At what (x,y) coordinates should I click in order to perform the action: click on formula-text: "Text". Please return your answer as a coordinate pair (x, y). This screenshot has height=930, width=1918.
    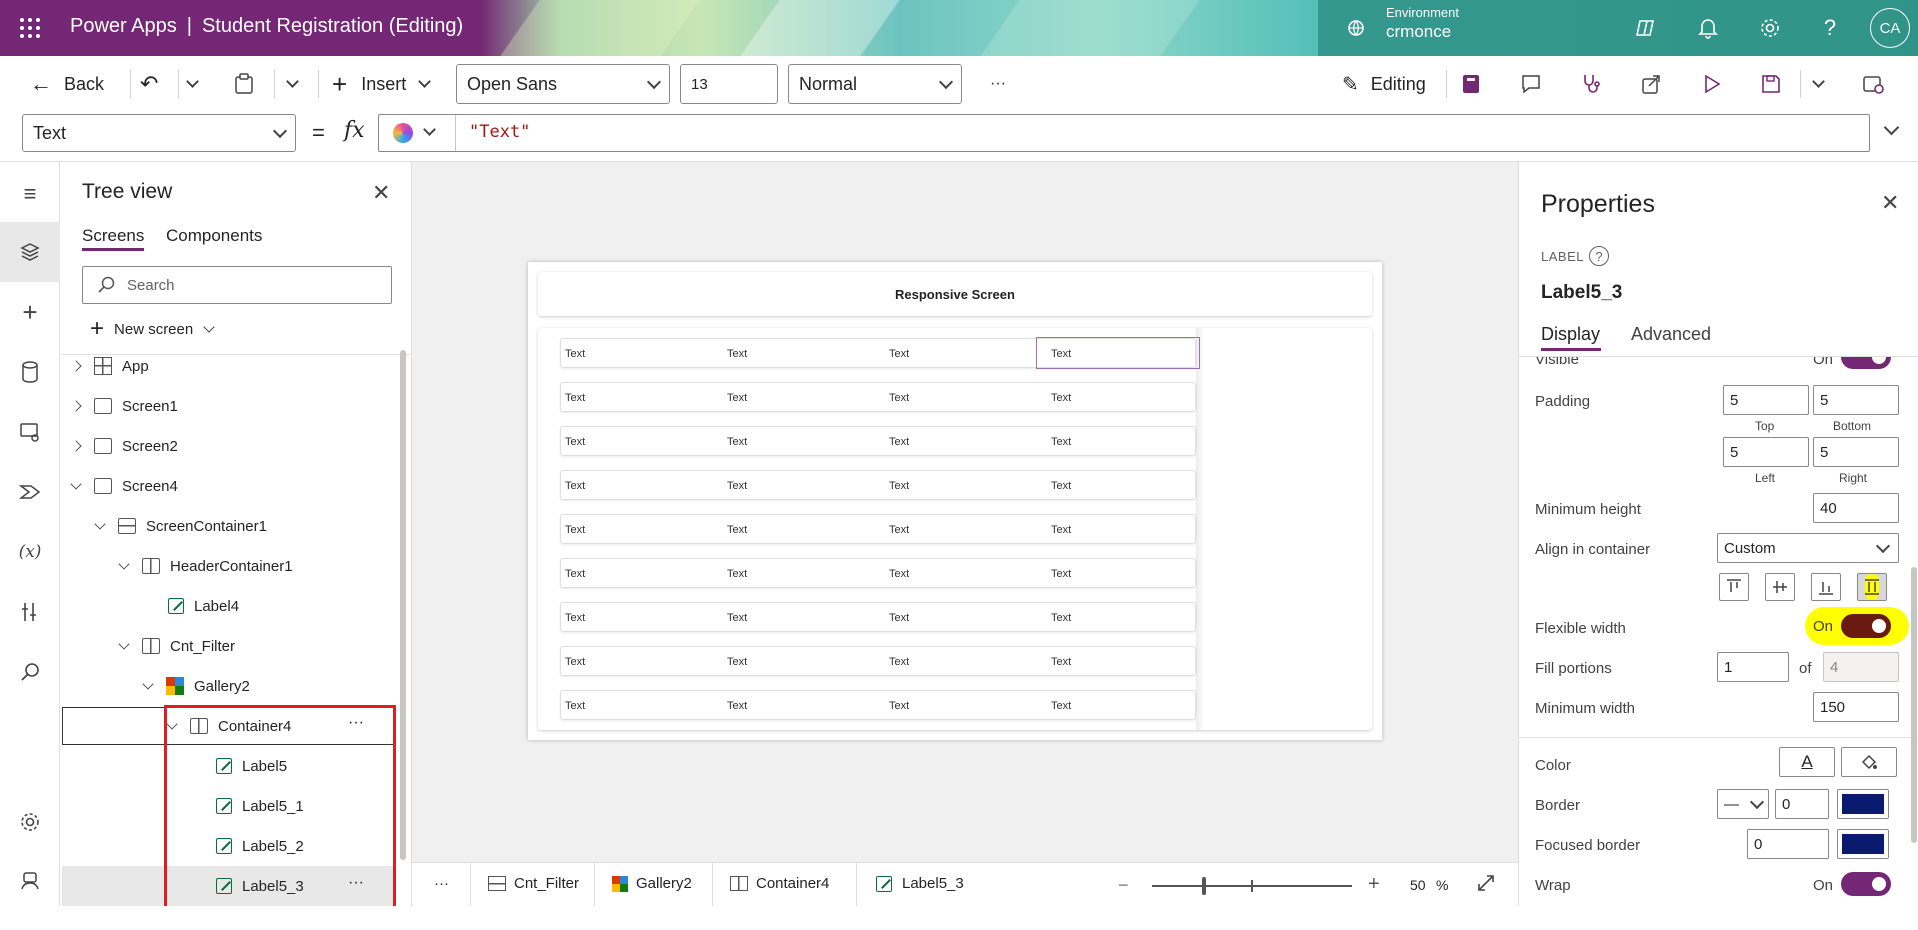
    Looking at the image, I should click on (499, 132).